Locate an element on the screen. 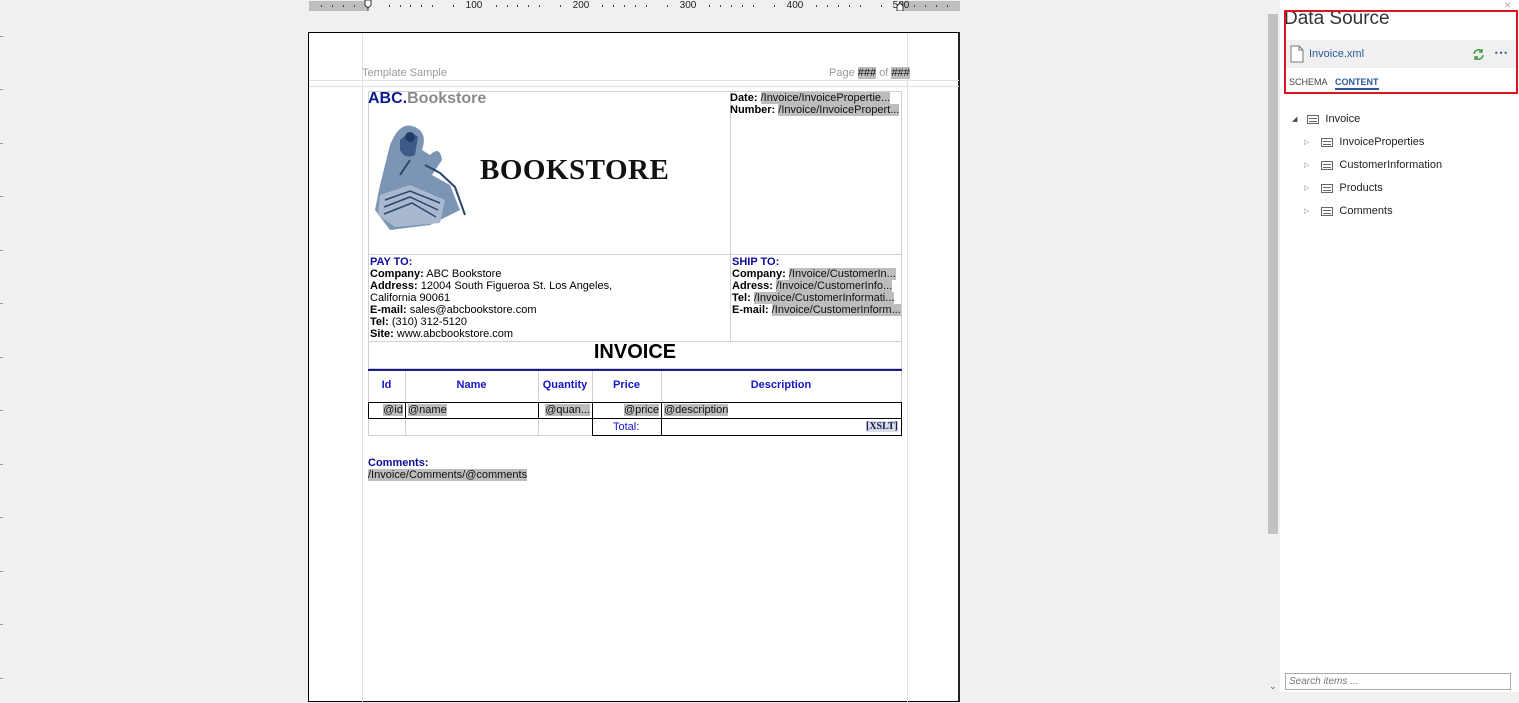  comments-block: Comments: /Invoice/Comments/@comments is located at coordinates (448, 469).